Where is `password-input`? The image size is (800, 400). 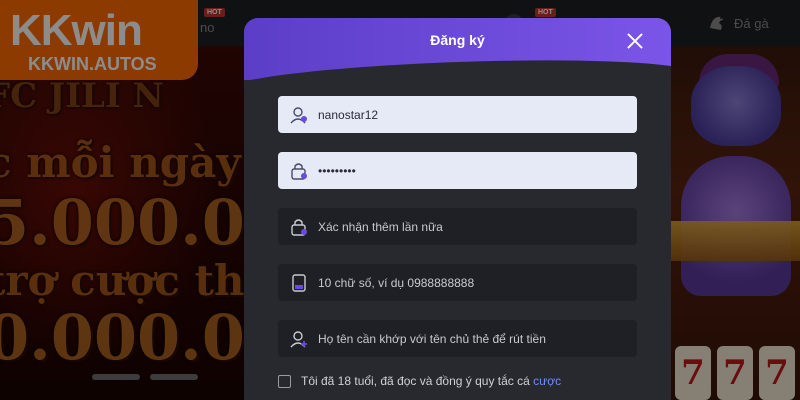 password-input is located at coordinates (477, 170).